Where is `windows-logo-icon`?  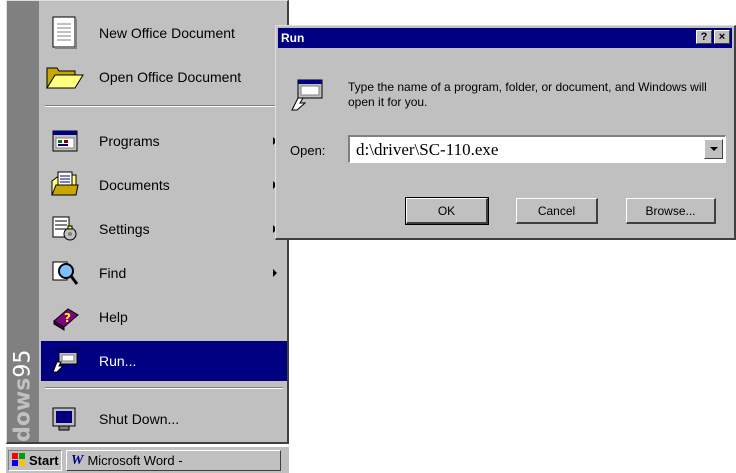
windows-logo-icon is located at coordinates (19, 460).